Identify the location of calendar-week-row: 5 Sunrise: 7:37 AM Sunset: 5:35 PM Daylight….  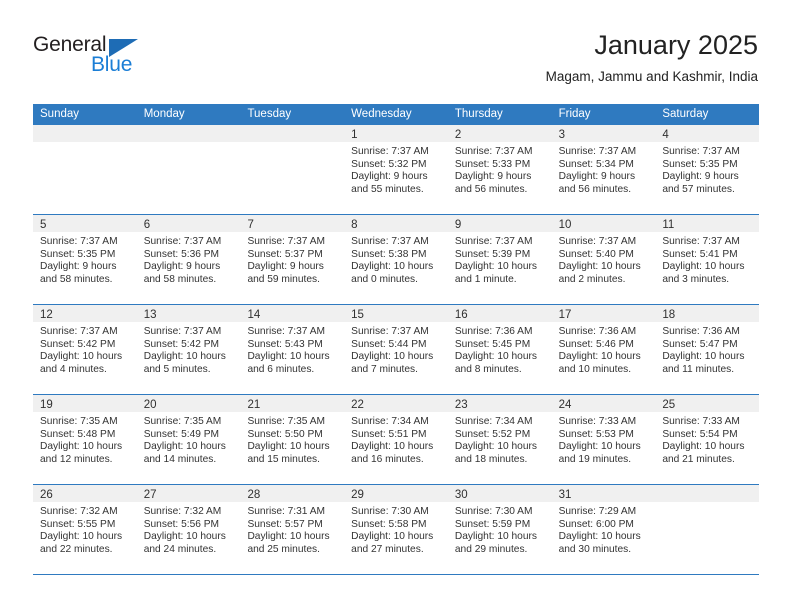
(396, 260).